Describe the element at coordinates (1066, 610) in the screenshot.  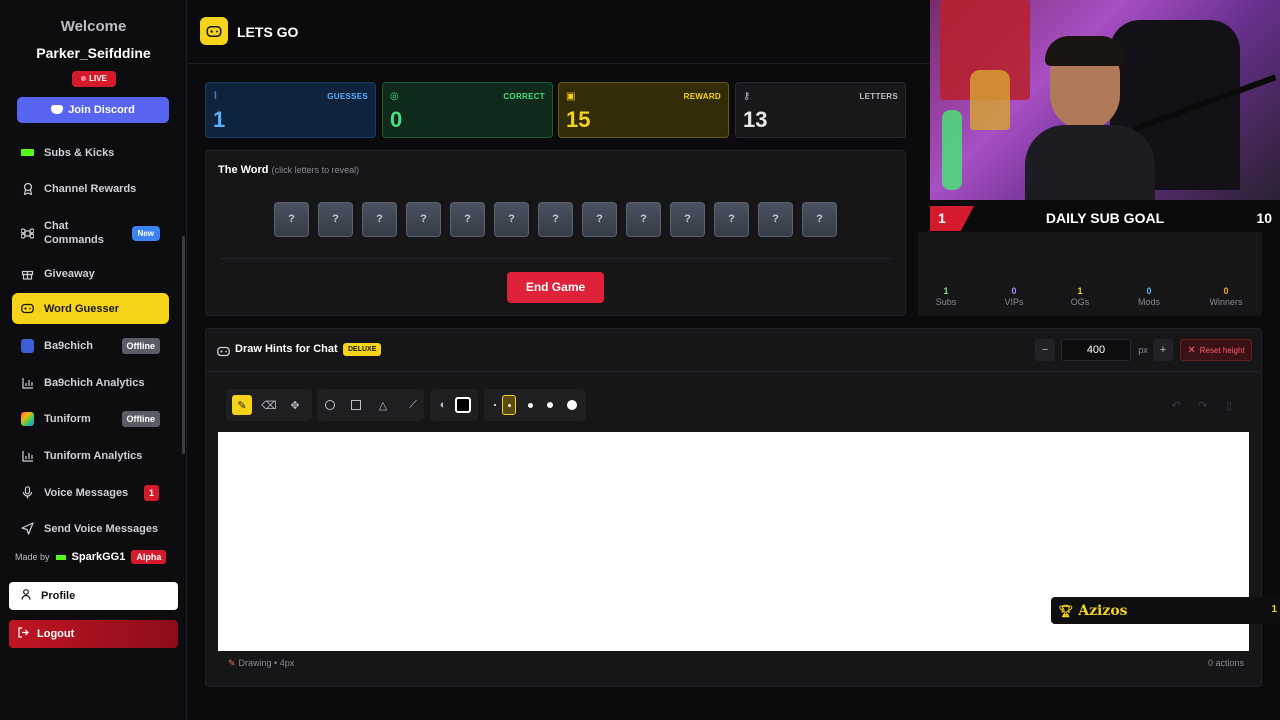
I see `trophy-icon: 🏆︎` at that location.